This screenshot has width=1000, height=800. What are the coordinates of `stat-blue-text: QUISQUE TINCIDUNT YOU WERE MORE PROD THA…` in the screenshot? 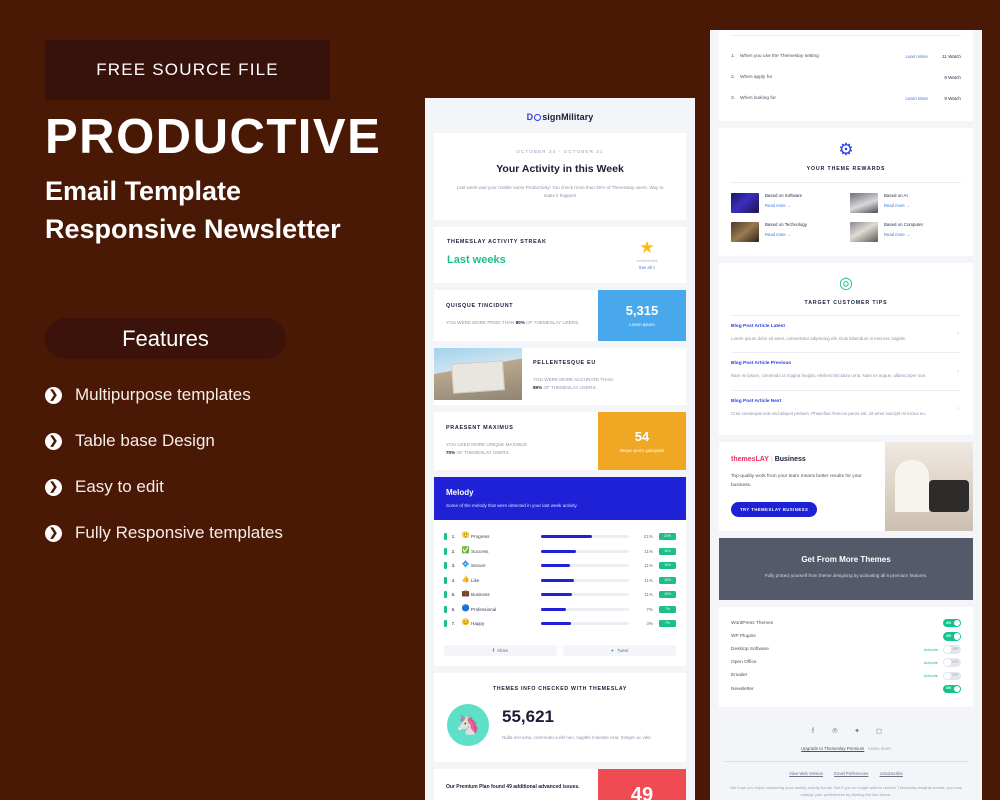 It's located at (516, 315).